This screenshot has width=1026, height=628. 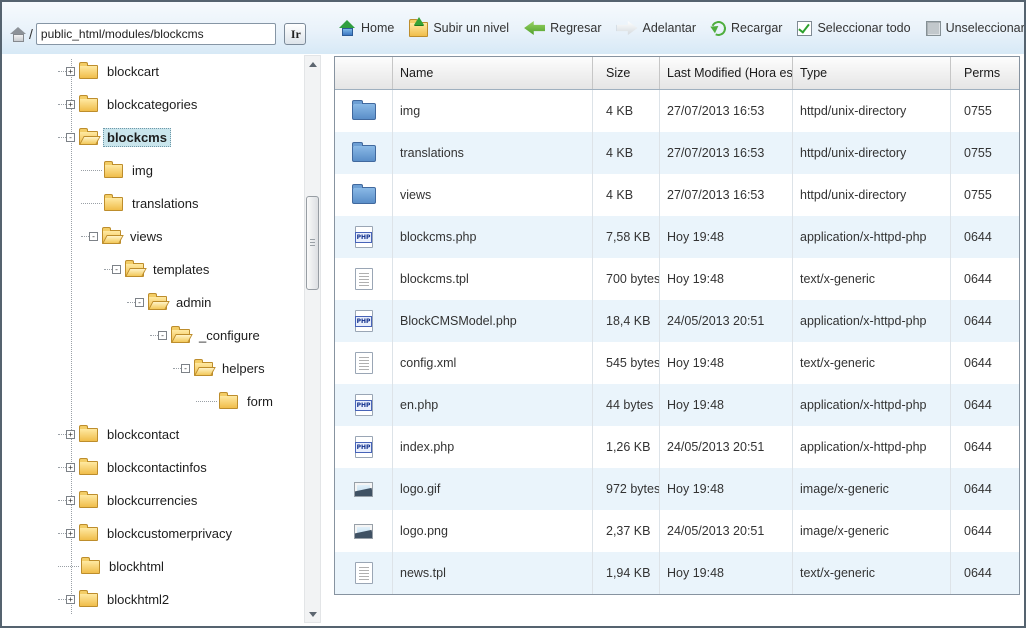 What do you see at coordinates (154, 302) in the screenshot?
I see `tree-item-admin: - admin` at bounding box center [154, 302].